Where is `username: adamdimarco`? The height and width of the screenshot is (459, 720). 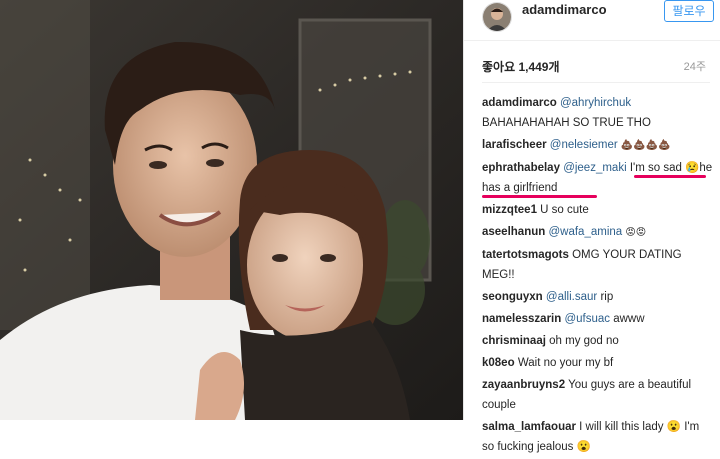 username: adamdimarco is located at coordinates (564, 9).